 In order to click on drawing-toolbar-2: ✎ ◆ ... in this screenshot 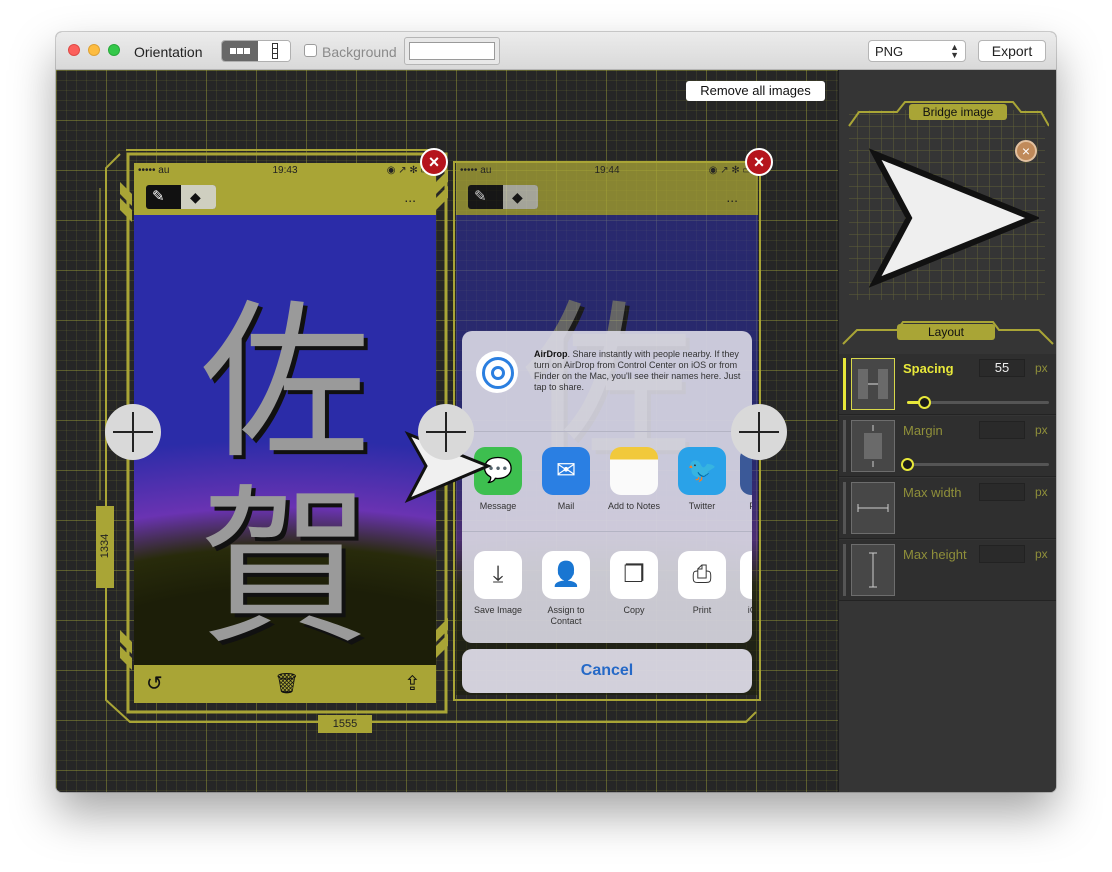, I will do `click(607, 197)`.